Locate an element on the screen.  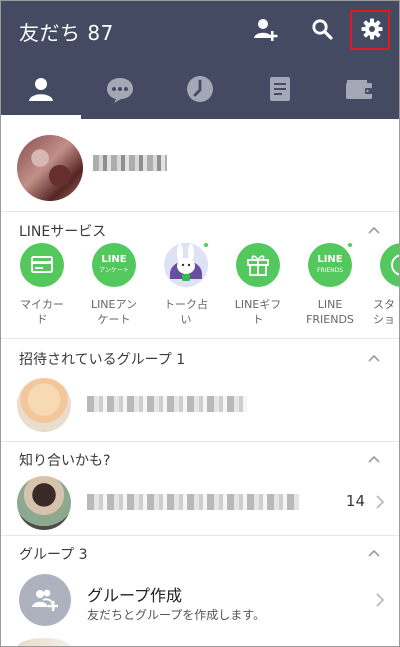
service-label: LINEギフ ト is located at coordinates (258, 312).